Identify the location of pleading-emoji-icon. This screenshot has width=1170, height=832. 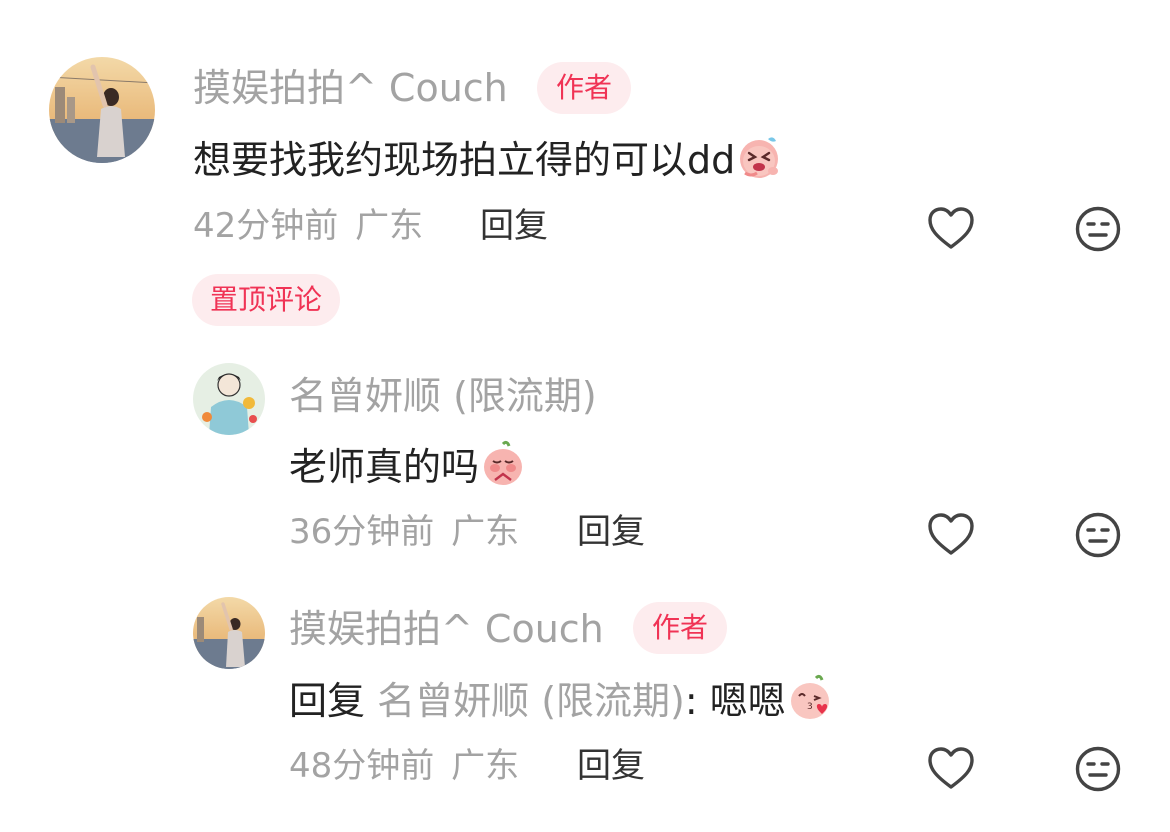
(503, 464).